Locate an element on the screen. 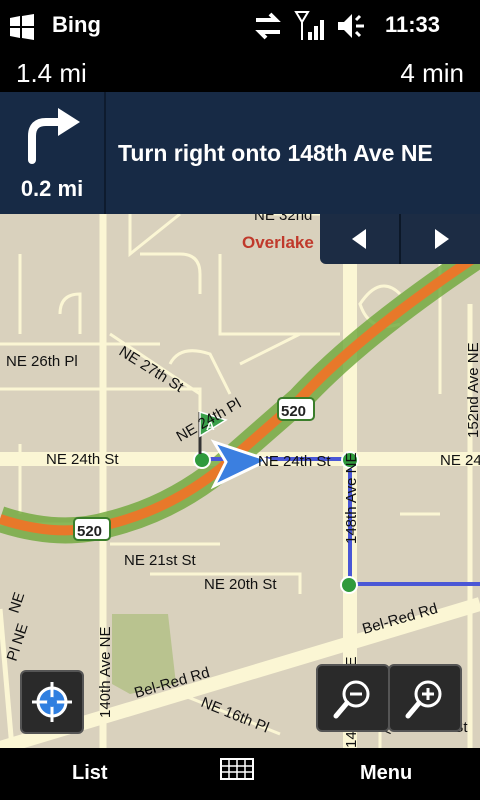 The width and height of the screenshot is (480, 800). street-label: 152nd Ave NE is located at coordinates (472, 390).